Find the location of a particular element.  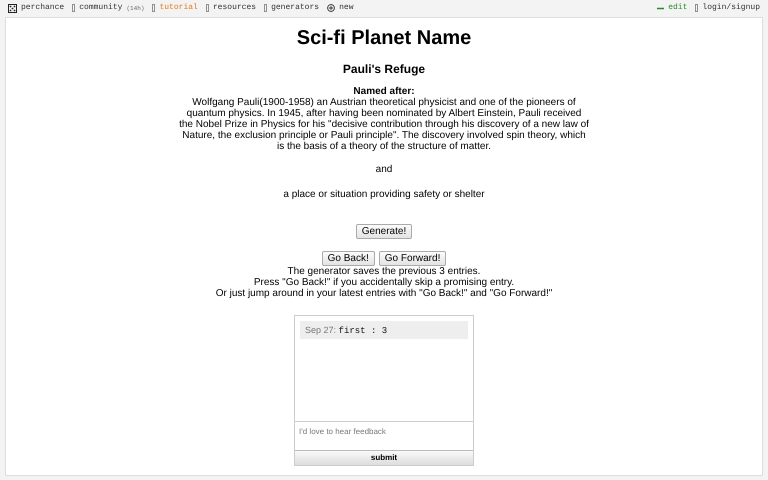

planet-name: Pauli's Refuge is located at coordinates (384, 69).